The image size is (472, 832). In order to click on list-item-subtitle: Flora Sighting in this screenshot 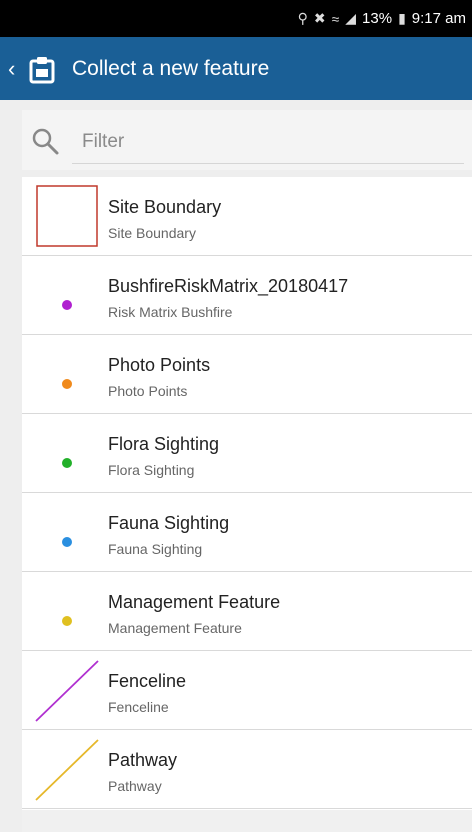, I will do `click(151, 470)`.